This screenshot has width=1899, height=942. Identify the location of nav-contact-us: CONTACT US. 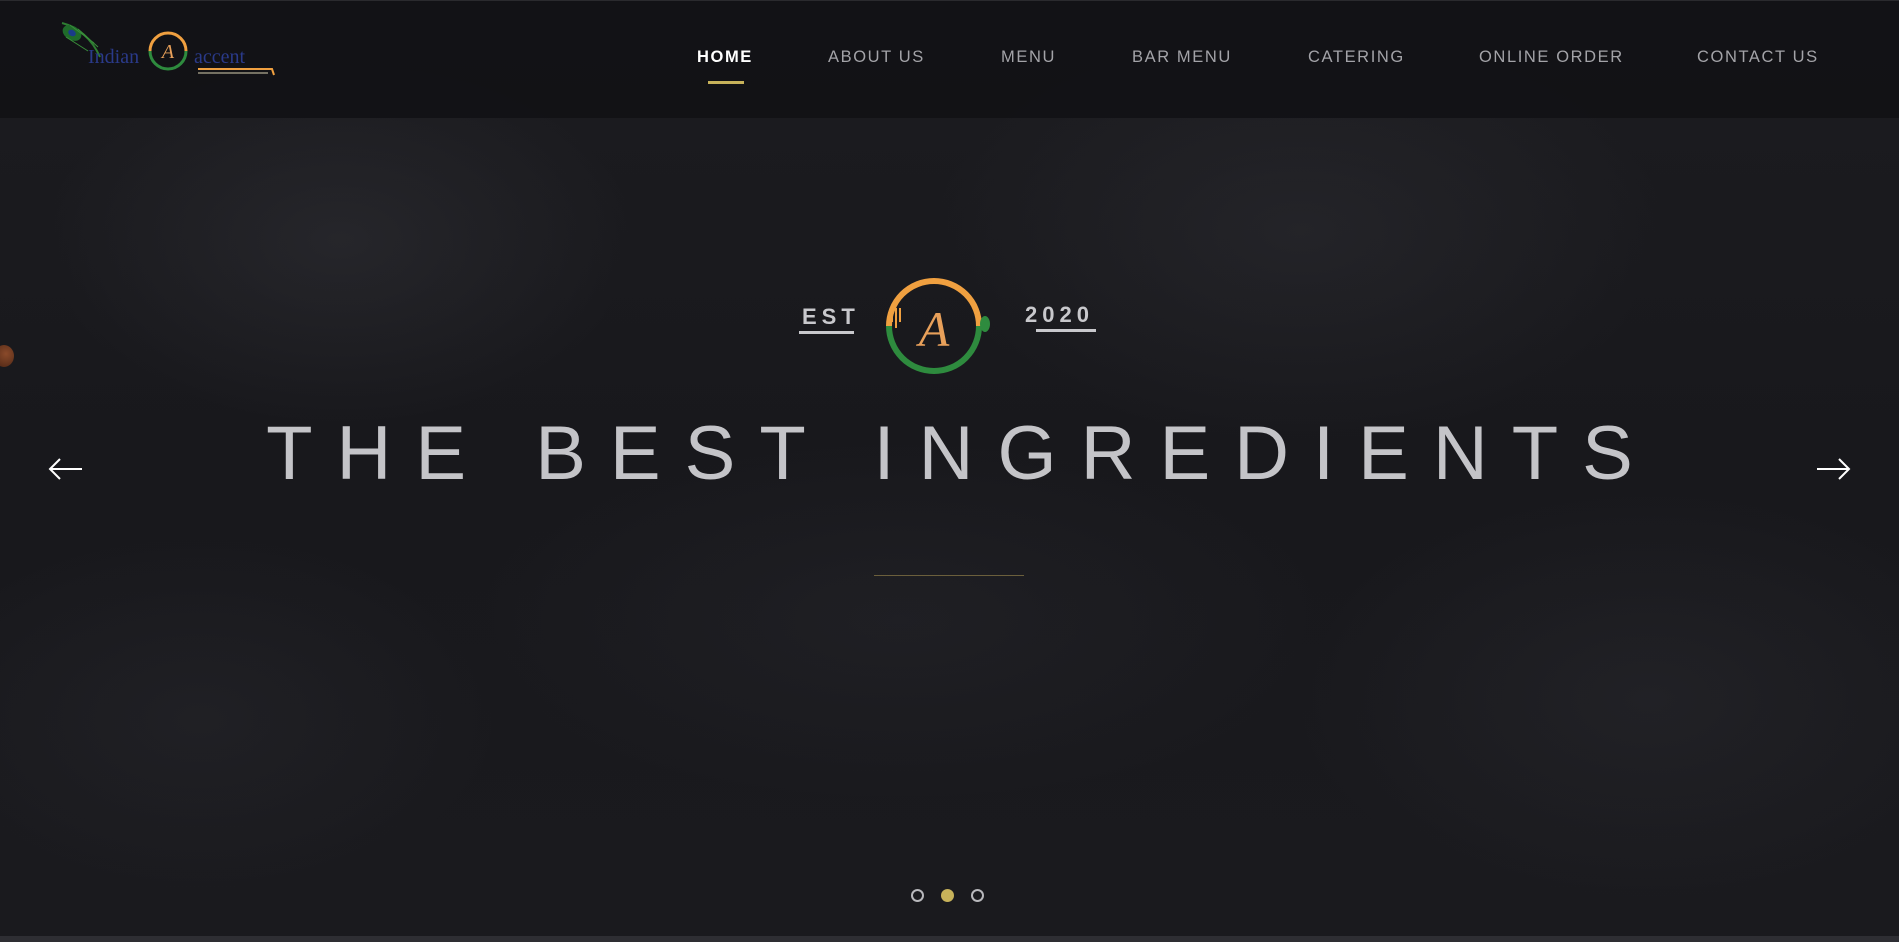
(1758, 57).